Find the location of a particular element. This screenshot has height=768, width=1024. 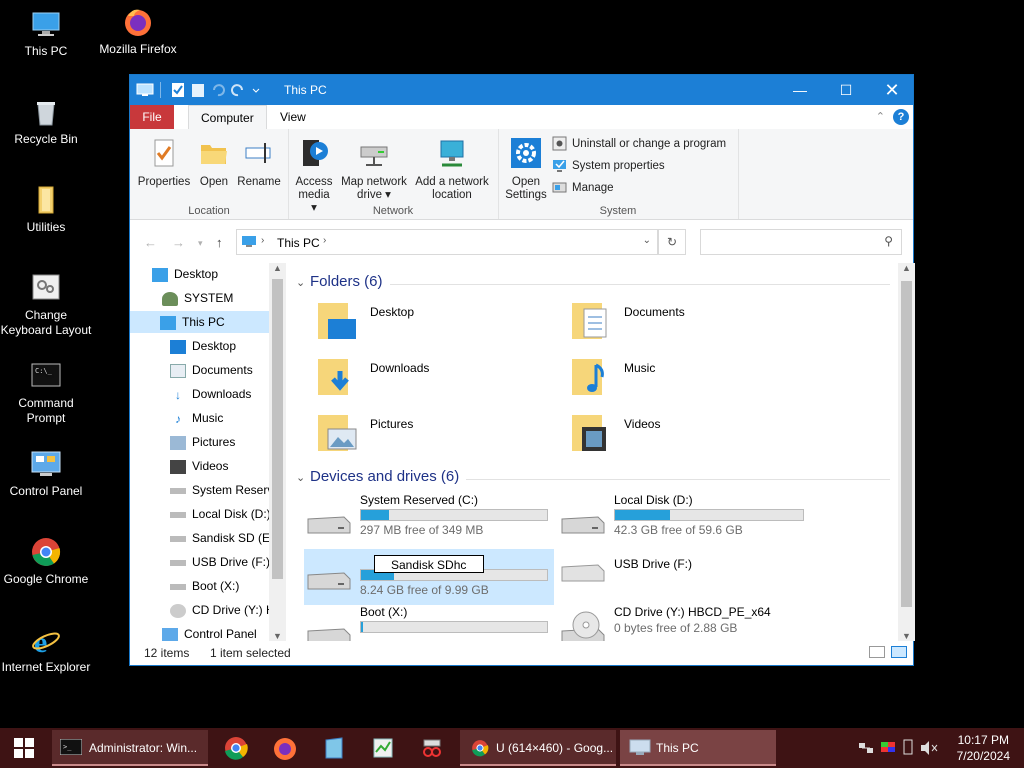

recent-locations-button: ▾ is located at coordinates (200, 243).